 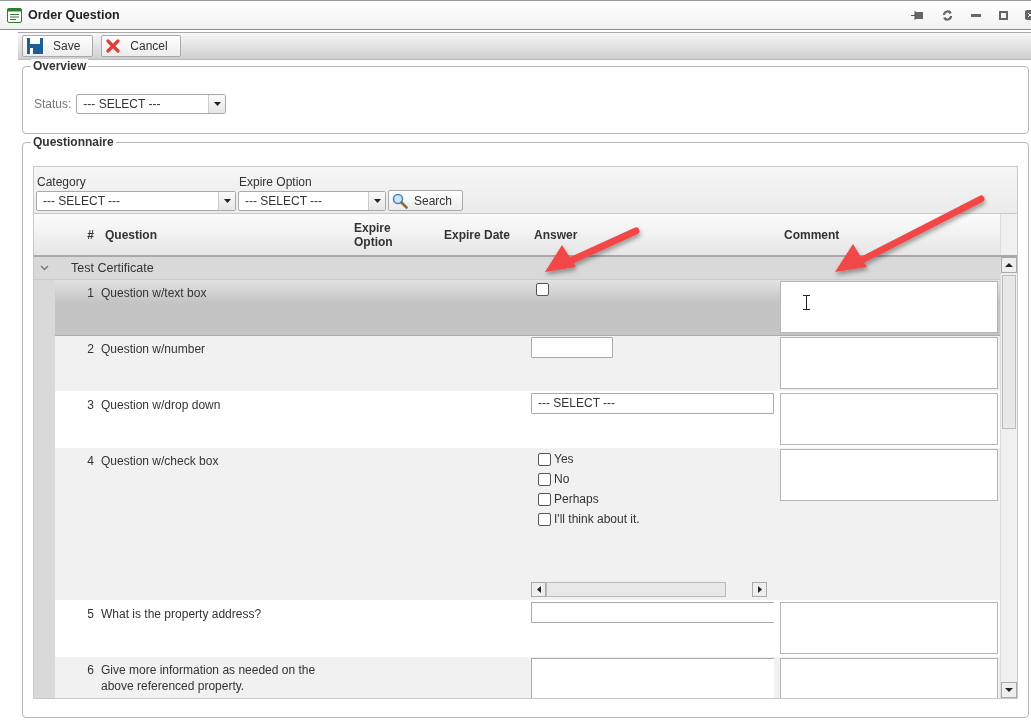 I want to click on question-text: Question w/drop down, so click(x=161, y=405).